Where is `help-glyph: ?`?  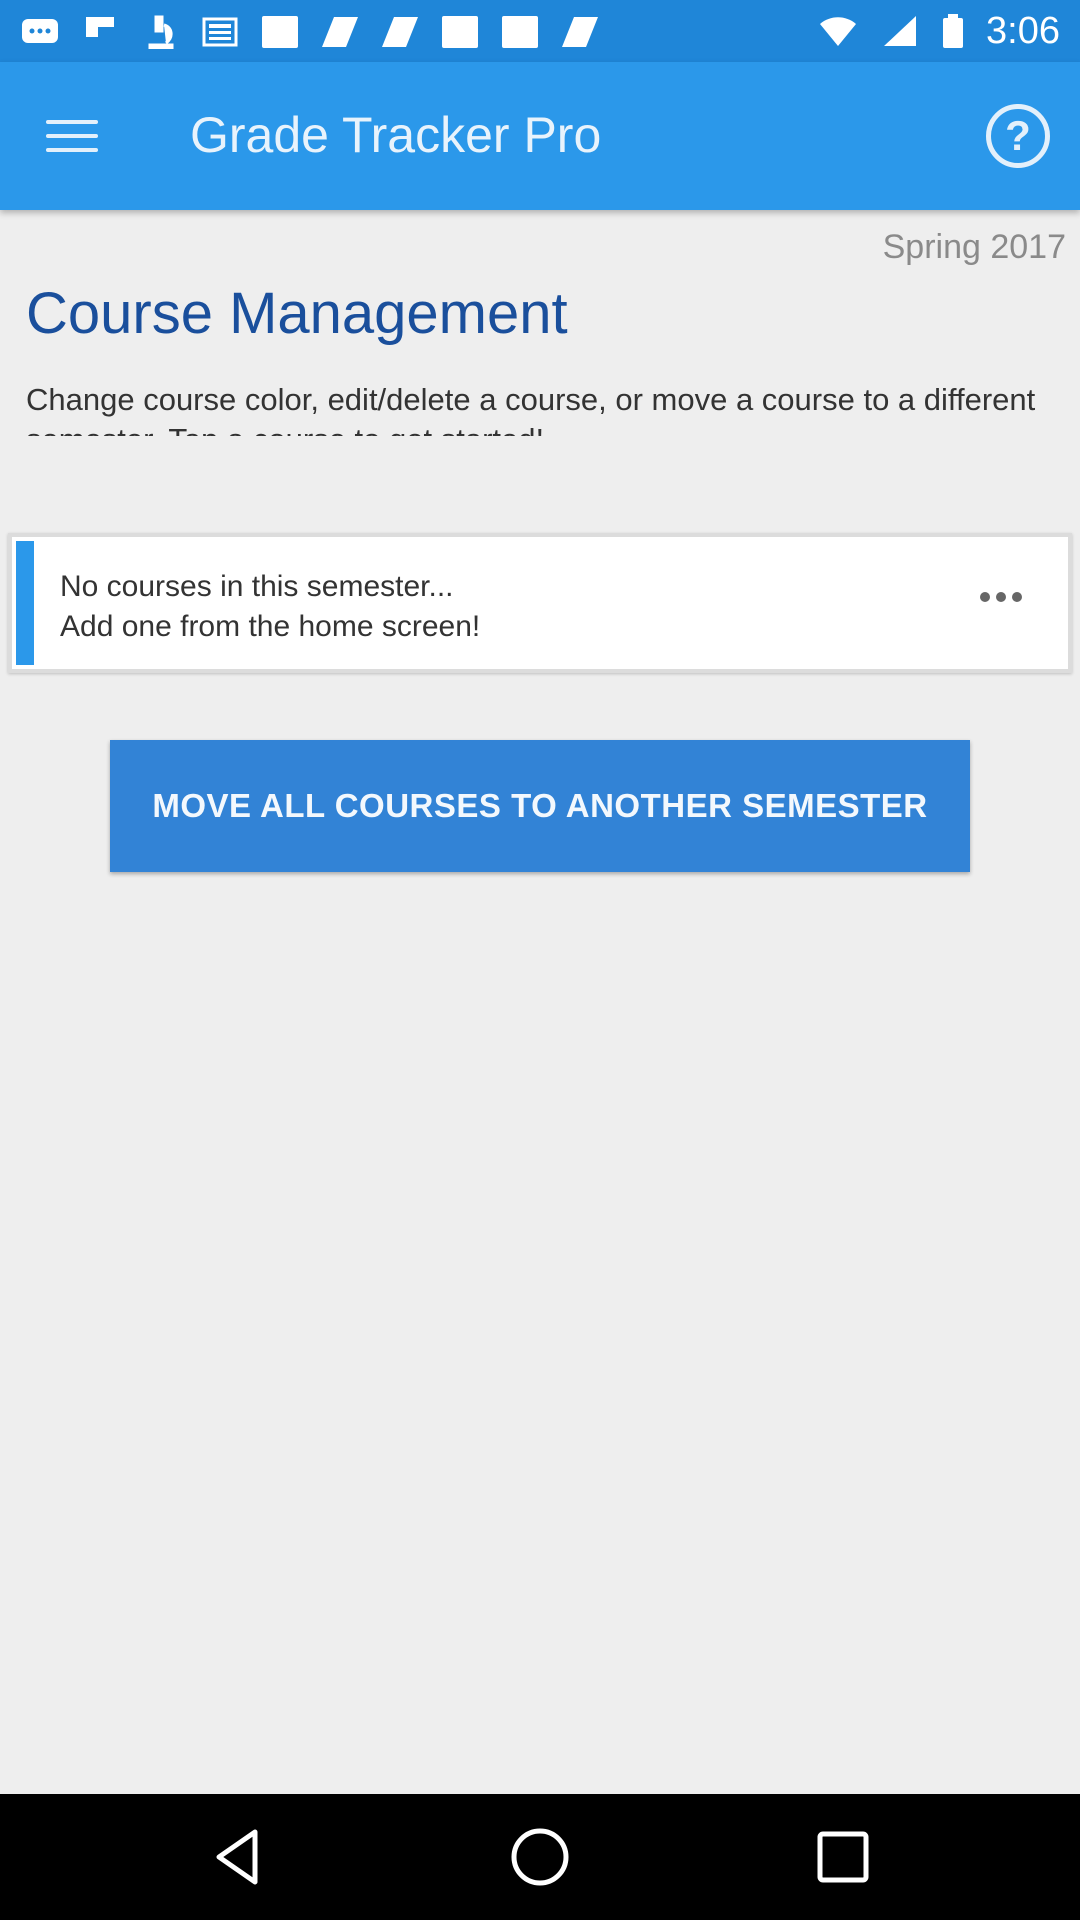 help-glyph: ? is located at coordinates (1018, 135).